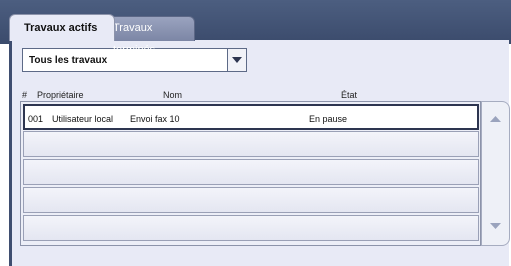 The height and width of the screenshot is (266, 511). I want to click on job-number: 001, so click(36, 119).